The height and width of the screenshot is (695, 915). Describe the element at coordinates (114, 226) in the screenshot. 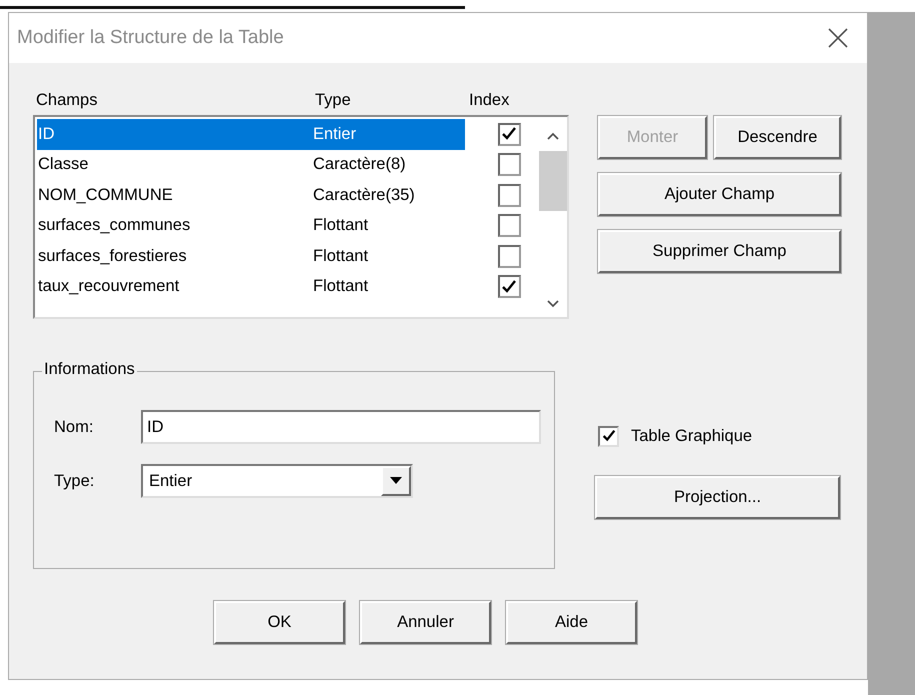

I see `field-name: surfaces_communes` at that location.